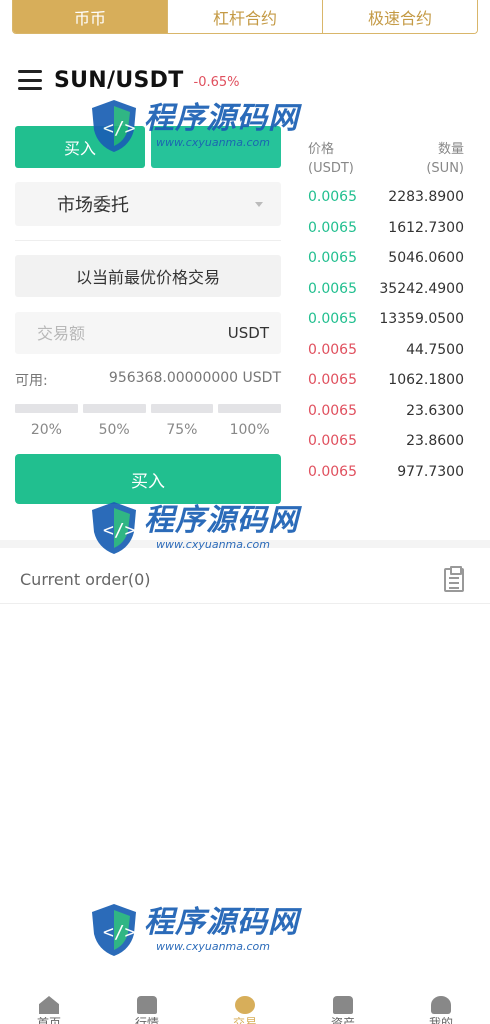 This screenshot has height=1024, width=490. Describe the element at coordinates (445, 168) in the screenshot. I see `qty-column-unit: (SUN)` at that location.